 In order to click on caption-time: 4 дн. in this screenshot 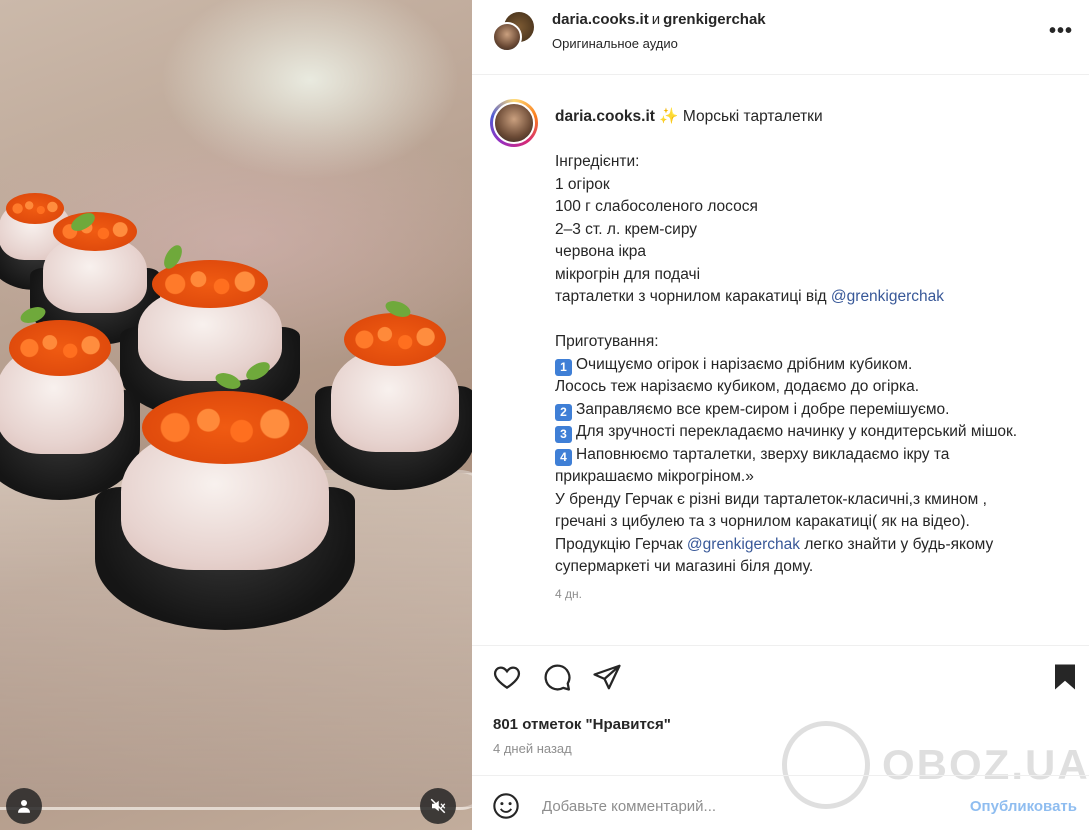, I will do `click(568, 594)`.